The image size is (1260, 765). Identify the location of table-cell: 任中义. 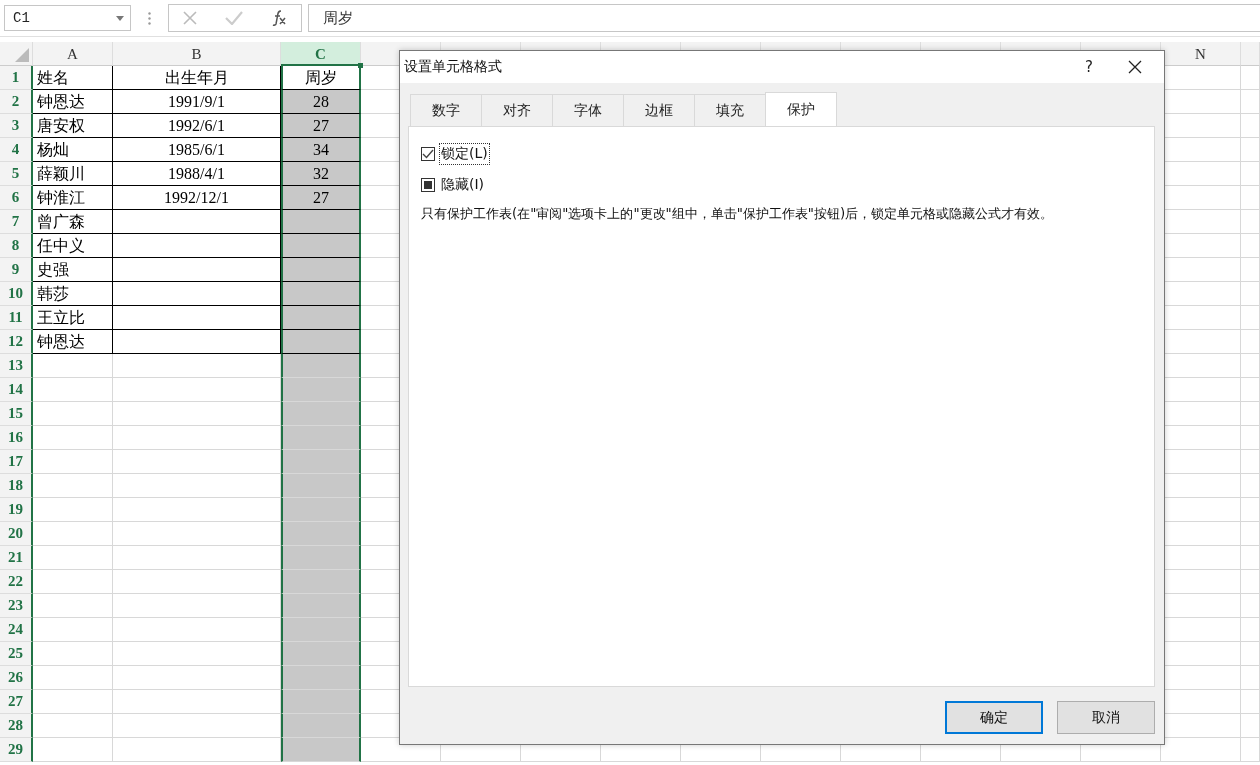
(73, 246).